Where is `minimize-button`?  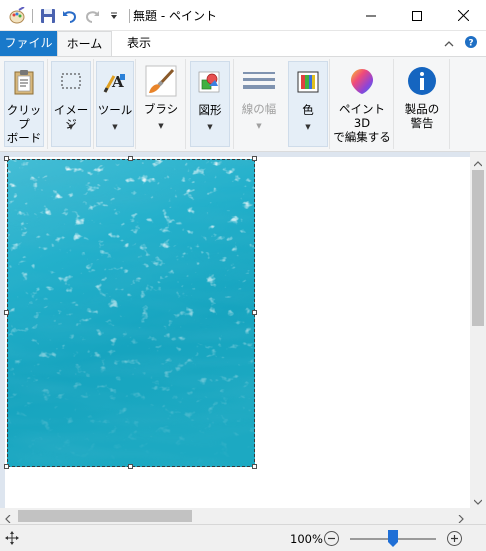
minimize-button is located at coordinates (371, 15).